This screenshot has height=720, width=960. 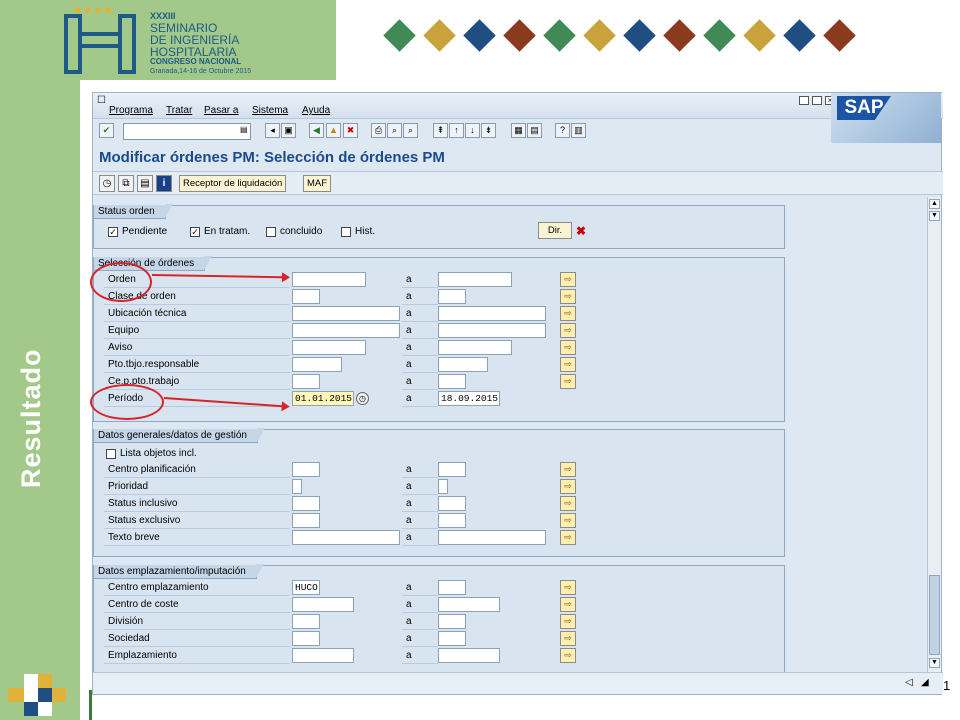 What do you see at coordinates (518, 130) in the screenshot?
I see `new-session-icon: ▦` at bounding box center [518, 130].